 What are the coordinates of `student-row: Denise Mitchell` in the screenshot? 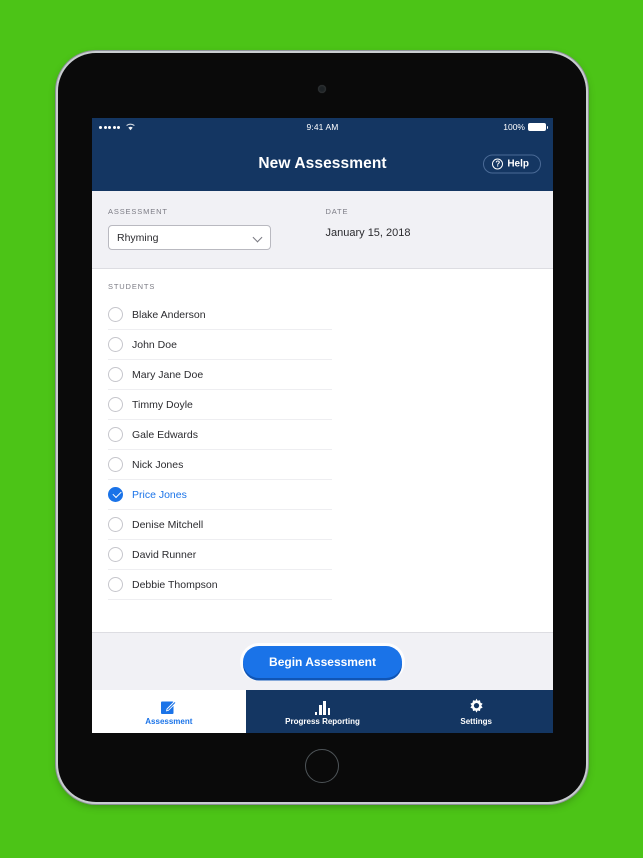 It's located at (220, 525).